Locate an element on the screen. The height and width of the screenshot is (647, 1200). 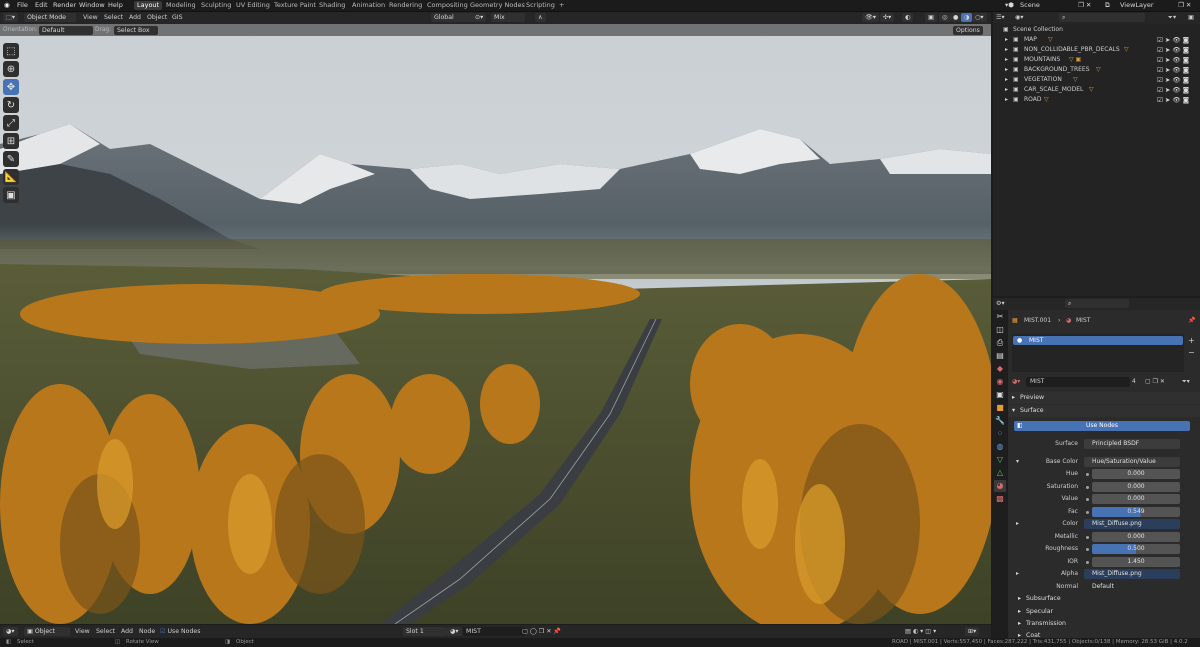
outliner-row-road: ▸ ▣ ROAD ▽ ☑ ➤ 👁 ◙ is located at coordinates (1096, 100).